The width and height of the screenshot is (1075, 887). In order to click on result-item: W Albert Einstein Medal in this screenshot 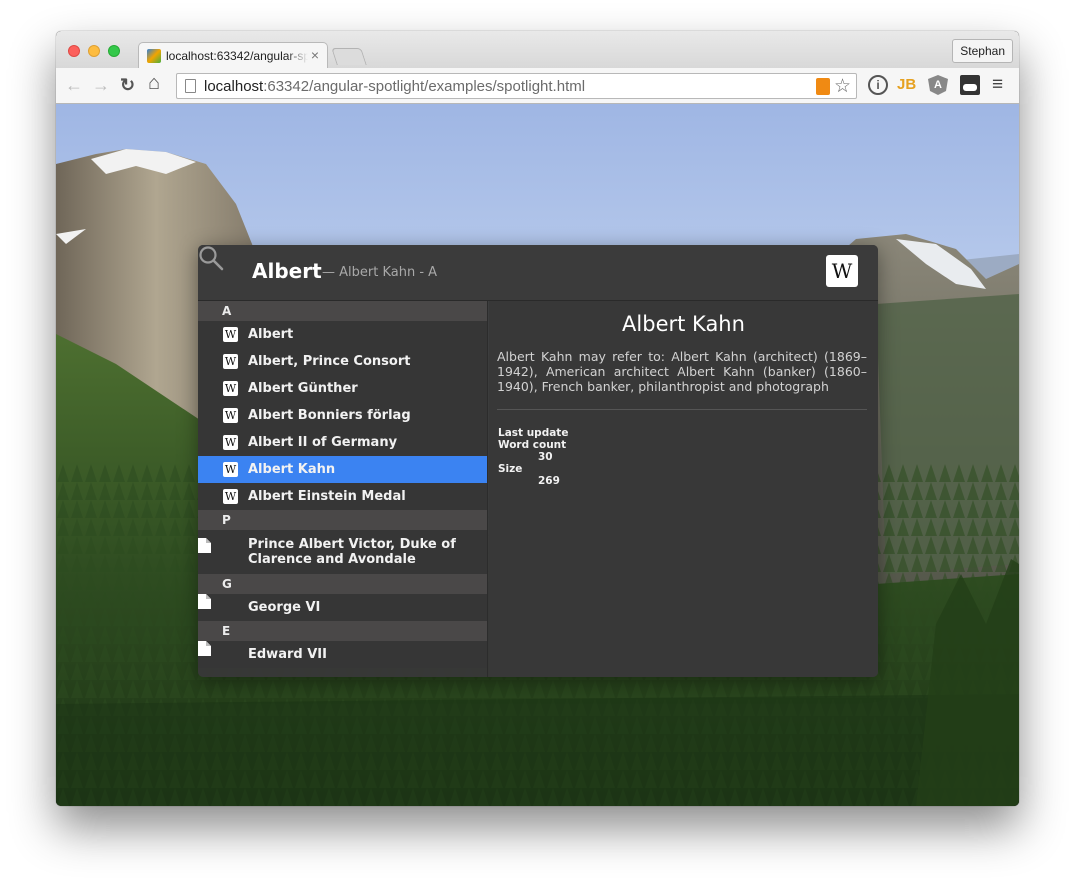, I will do `click(342, 496)`.